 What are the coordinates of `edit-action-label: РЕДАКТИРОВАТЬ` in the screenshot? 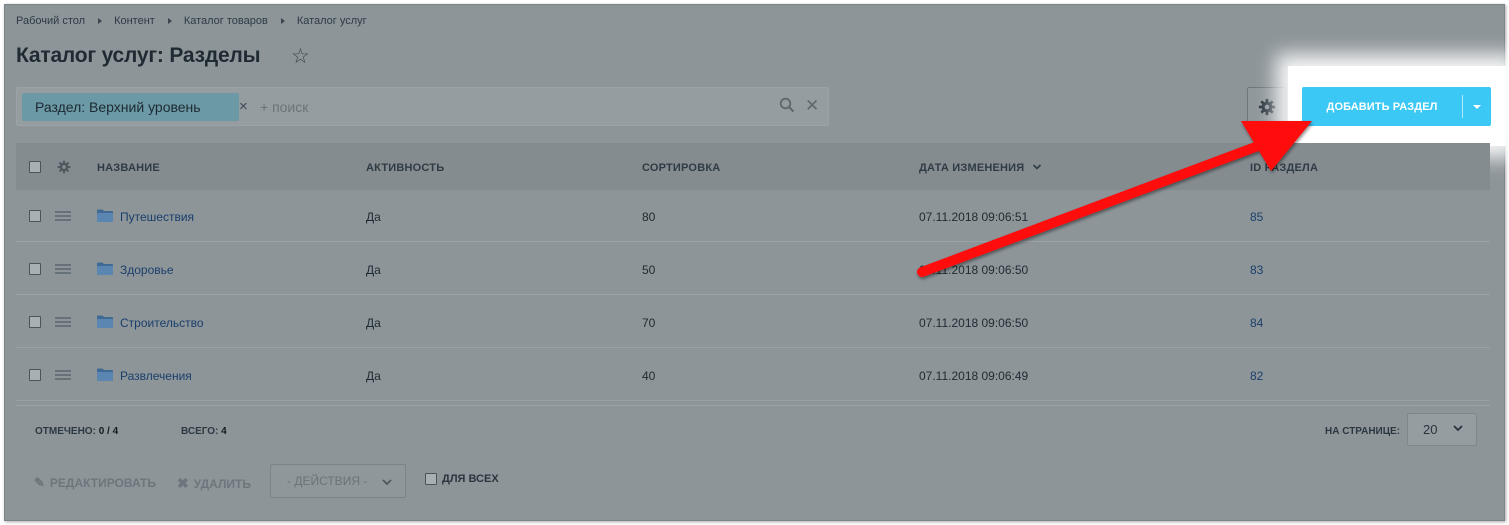 It's located at (102, 483).